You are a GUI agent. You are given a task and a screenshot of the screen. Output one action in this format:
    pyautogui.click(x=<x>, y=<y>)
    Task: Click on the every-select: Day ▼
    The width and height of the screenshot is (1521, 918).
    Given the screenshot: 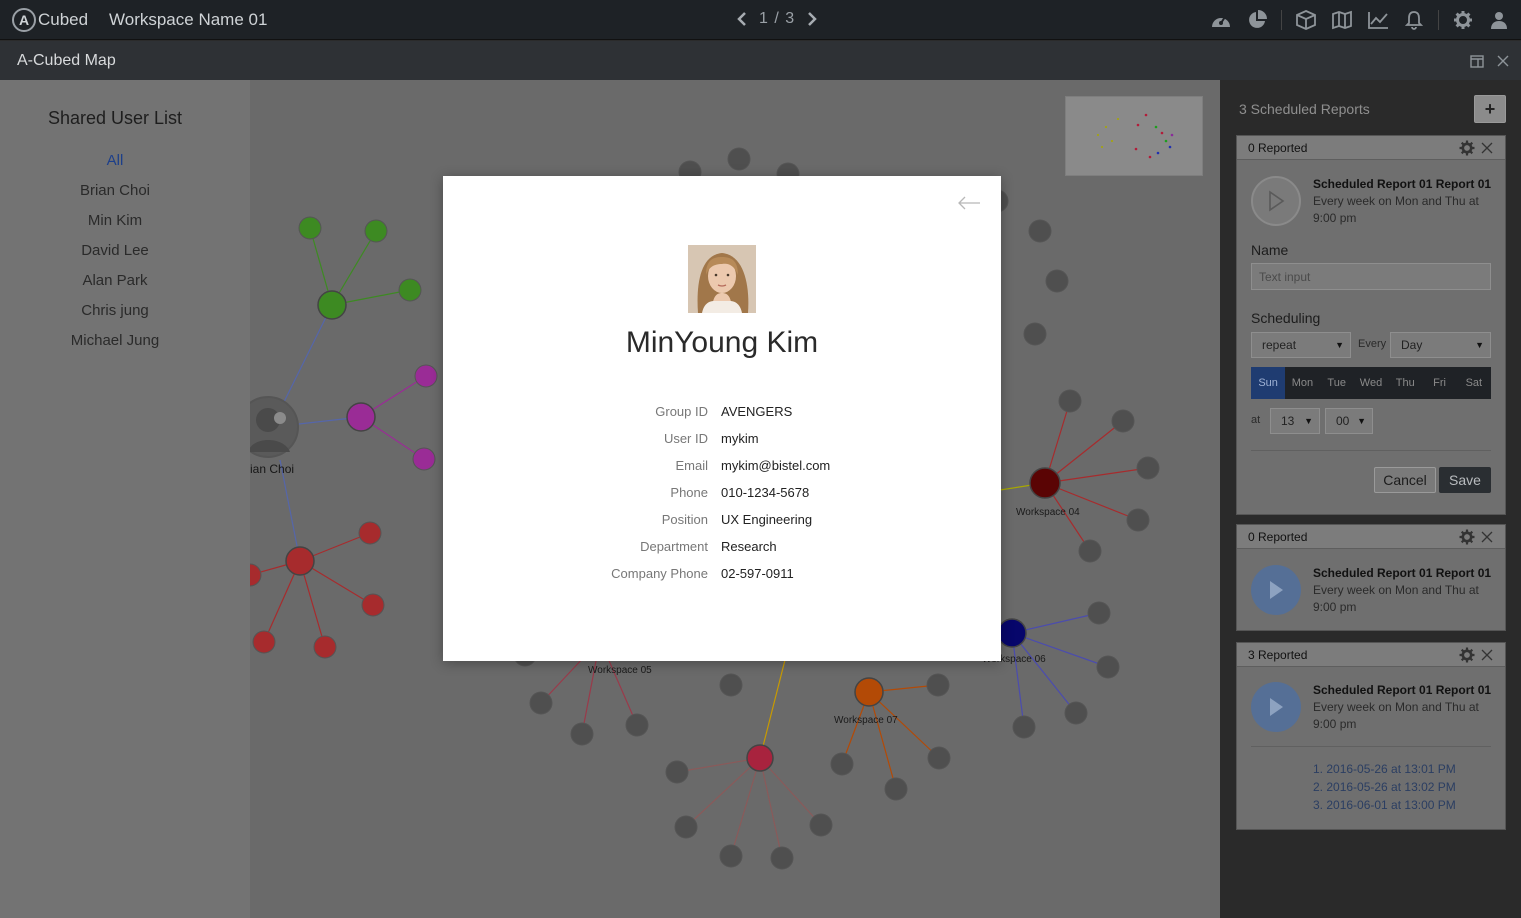 What is the action you would take?
    pyautogui.click(x=1440, y=345)
    